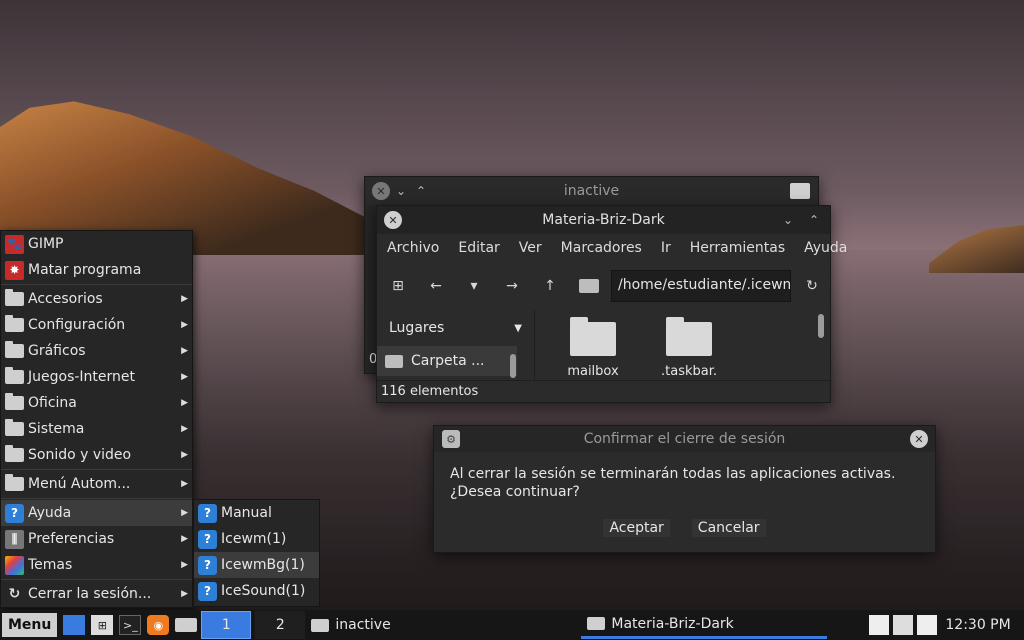  I want to click on file-manager-launcher-icon, so click(186, 625).